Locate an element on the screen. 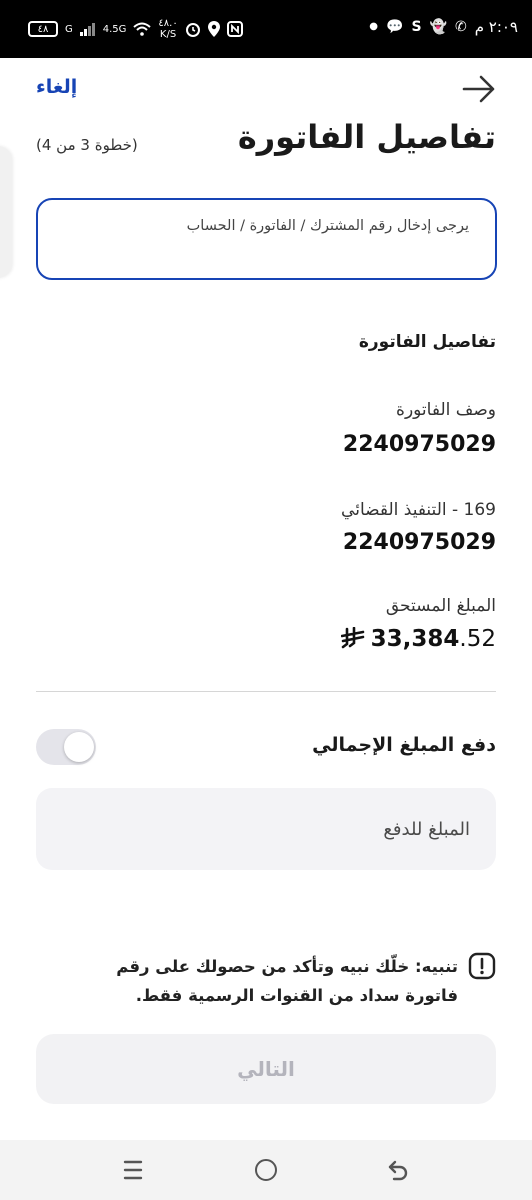  battery-icon: ٤٨ is located at coordinates (43, 29).